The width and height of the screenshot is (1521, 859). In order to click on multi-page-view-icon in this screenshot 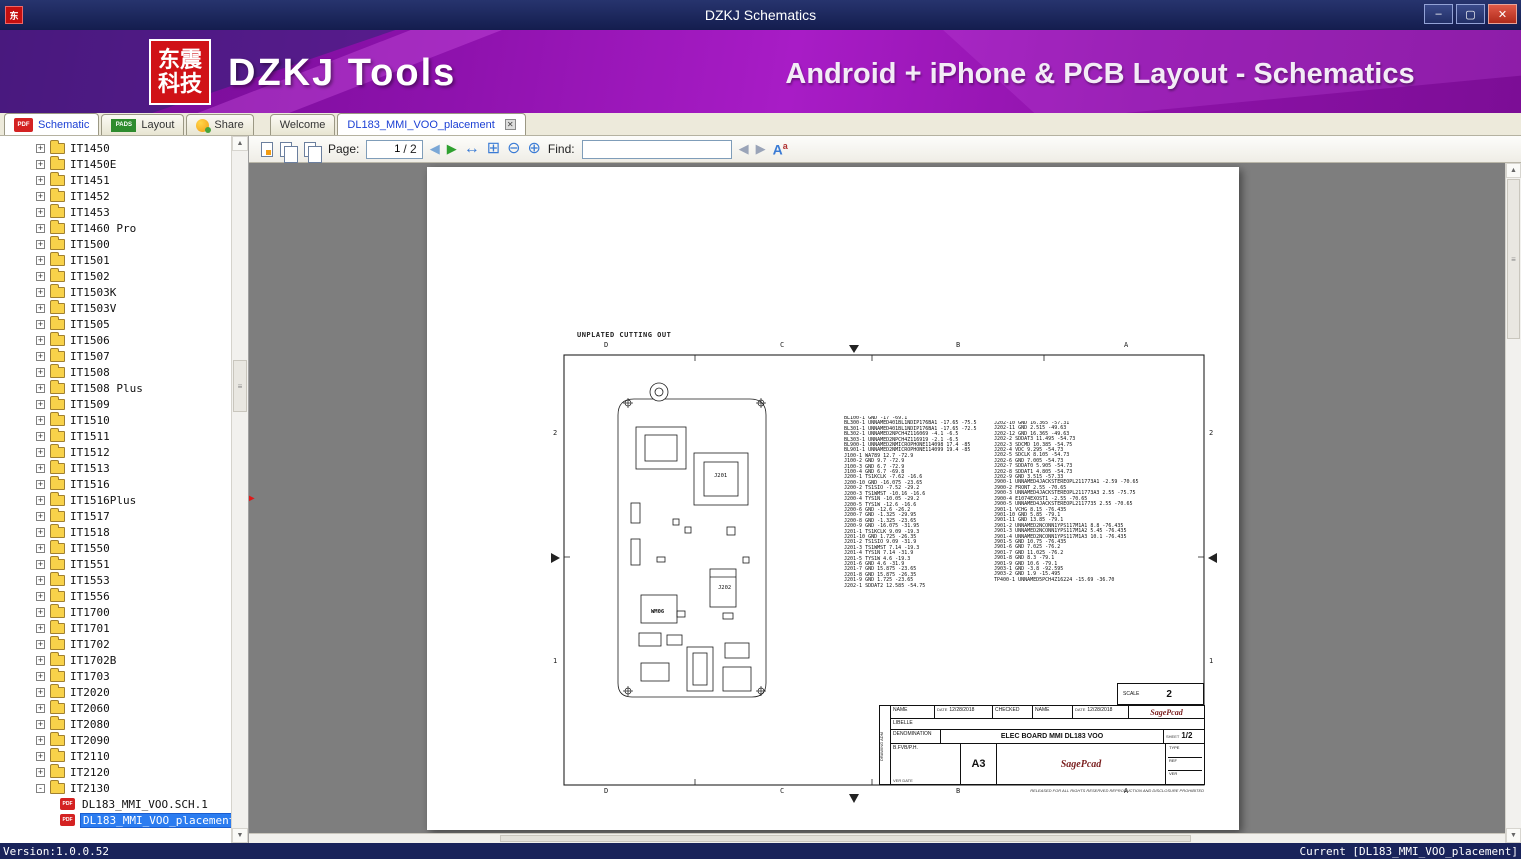, I will do `click(313, 152)`.